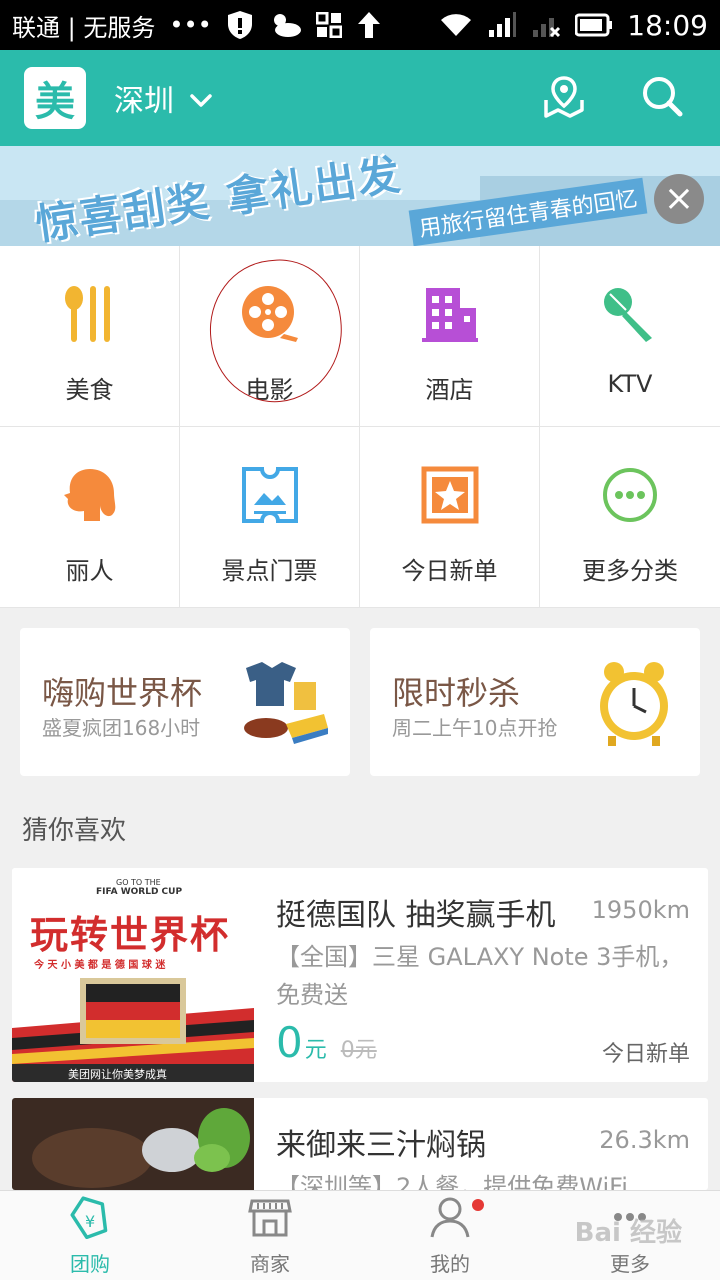 This screenshot has width=720, height=1280. What do you see at coordinates (679, 199) in the screenshot?
I see `banner-close-button: ×` at bounding box center [679, 199].